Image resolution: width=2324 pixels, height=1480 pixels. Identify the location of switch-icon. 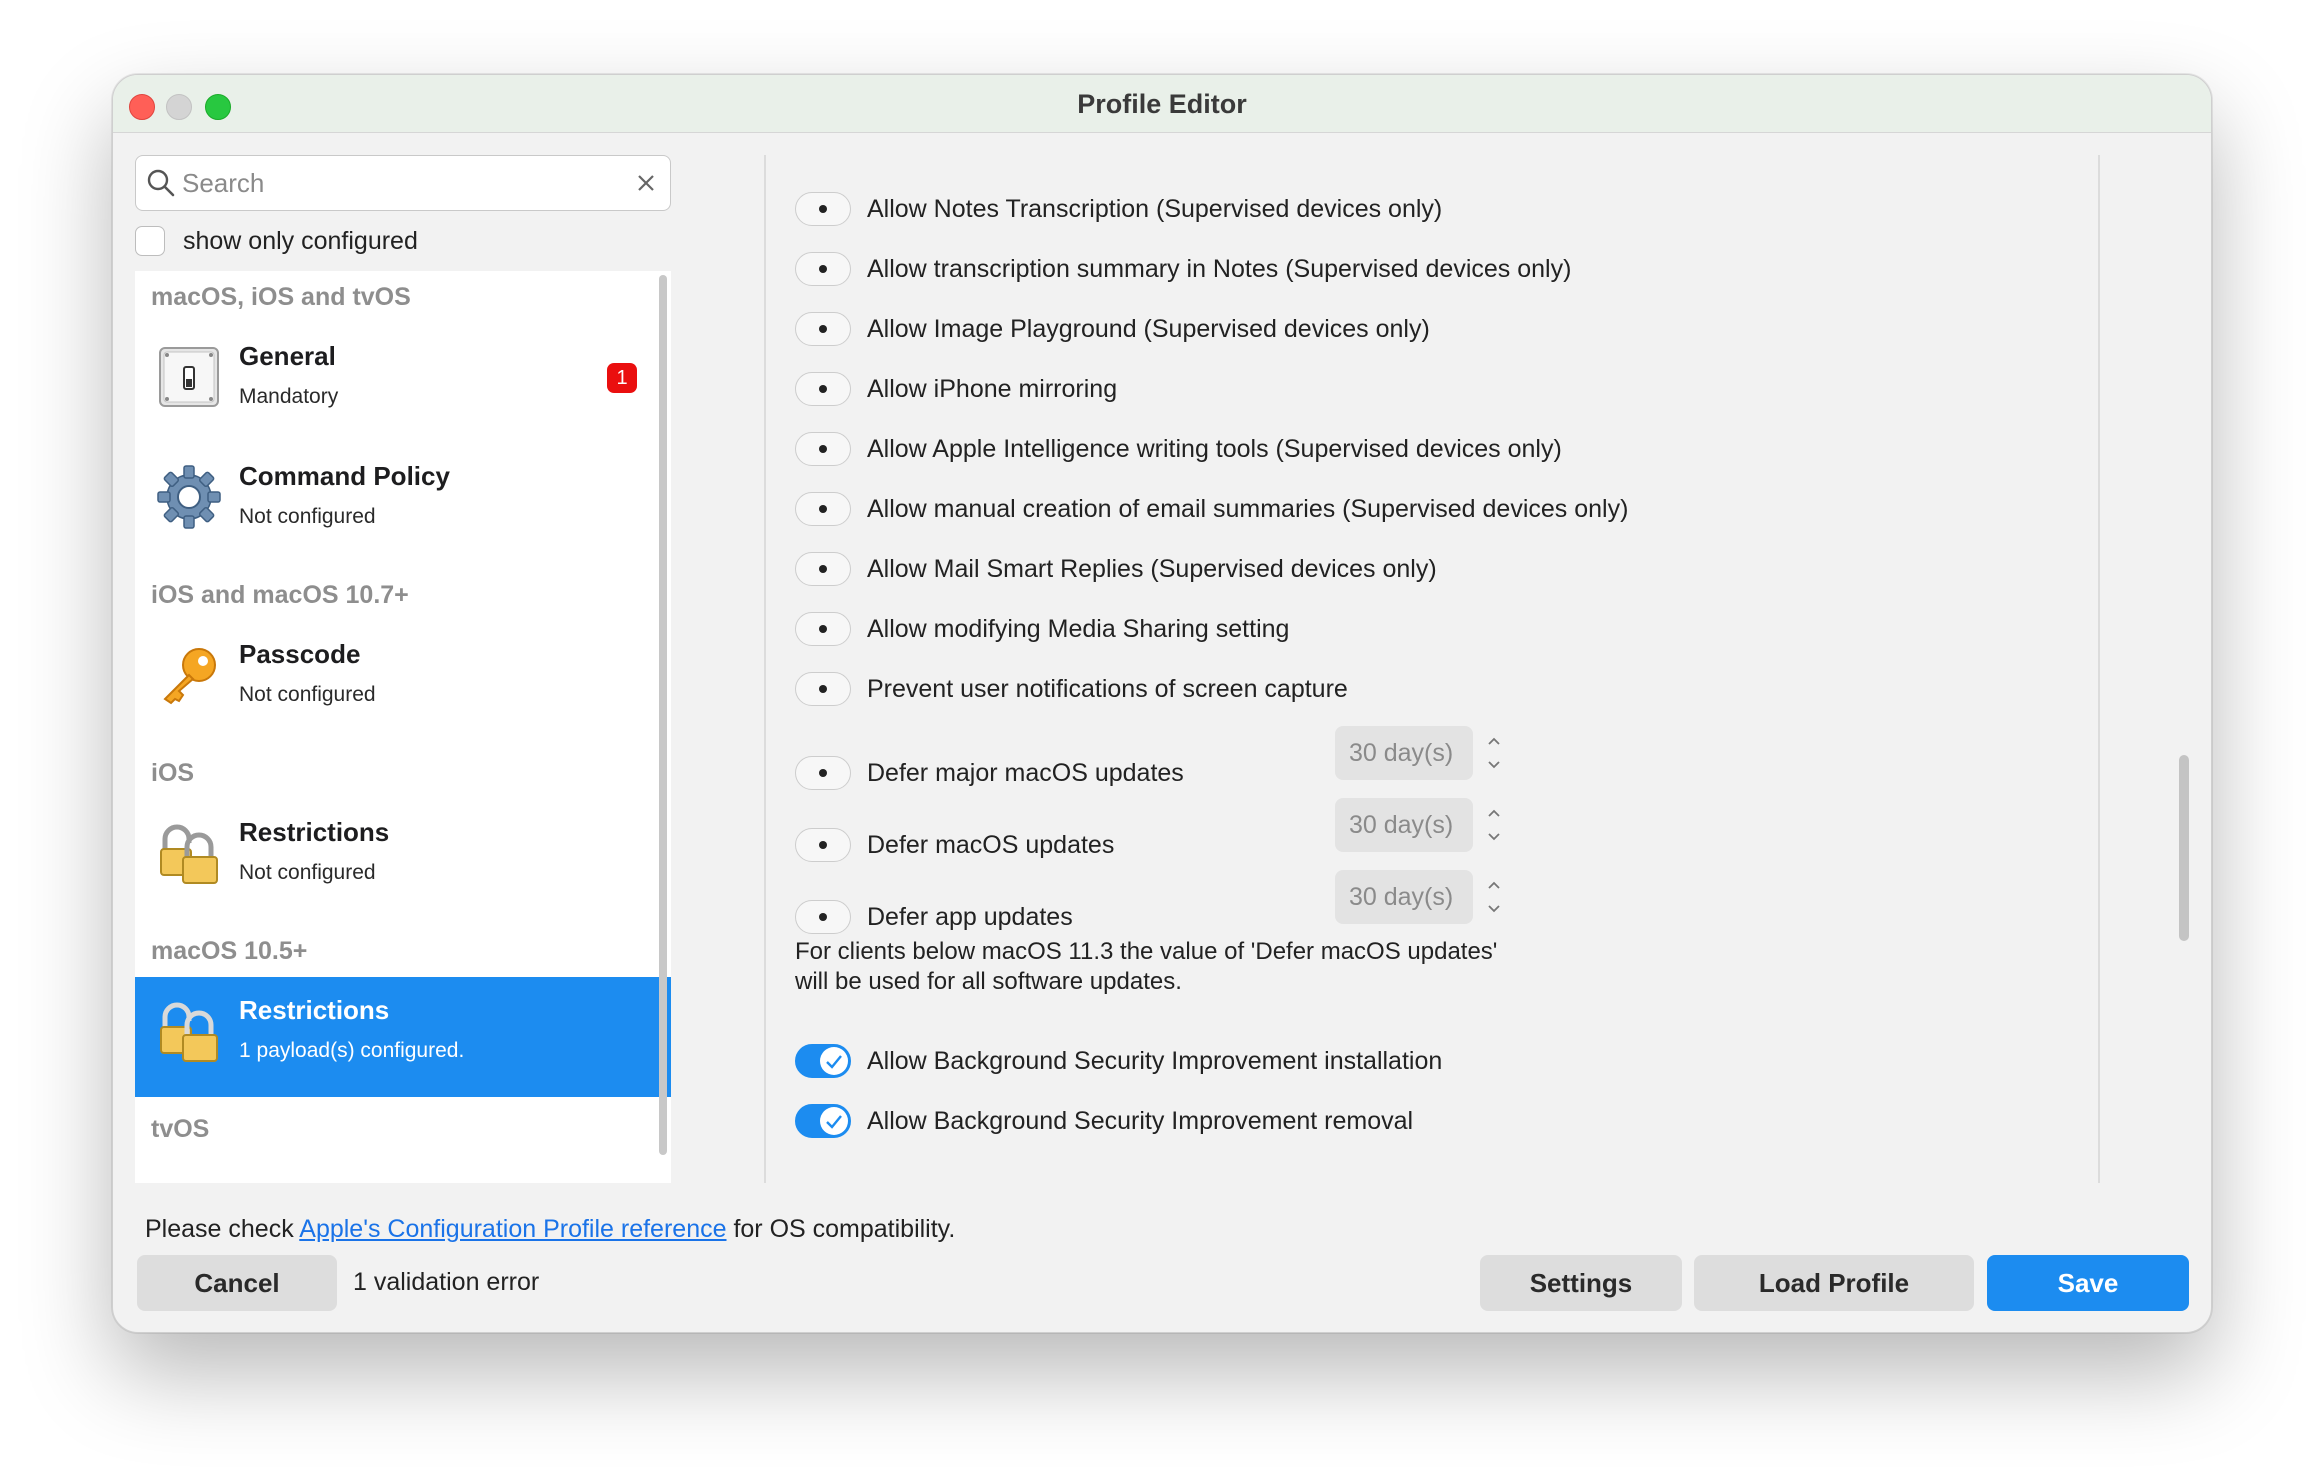
(189, 377).